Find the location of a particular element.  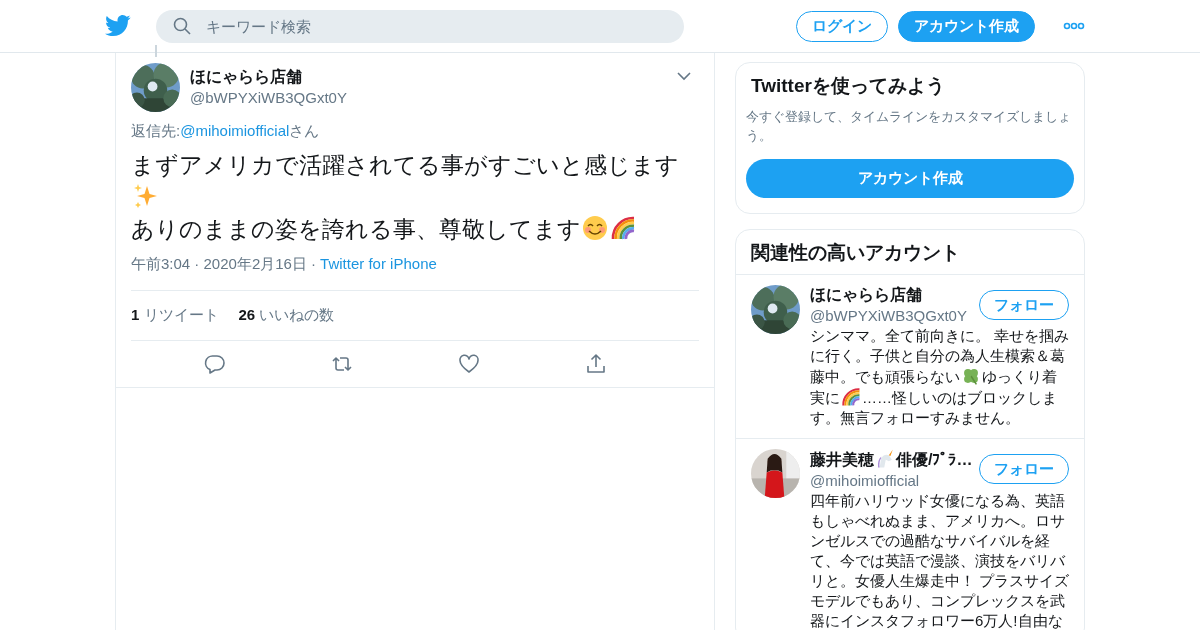

account-bio: す。無言フォローすみません。 is located at coordinates (915, 417).